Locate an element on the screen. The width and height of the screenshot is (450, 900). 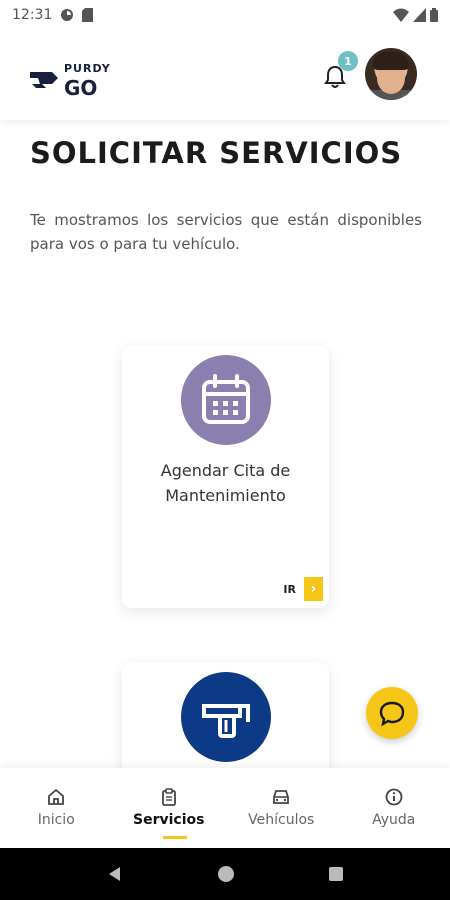
nav-label: Servicios is located at coordinates (169, 820).